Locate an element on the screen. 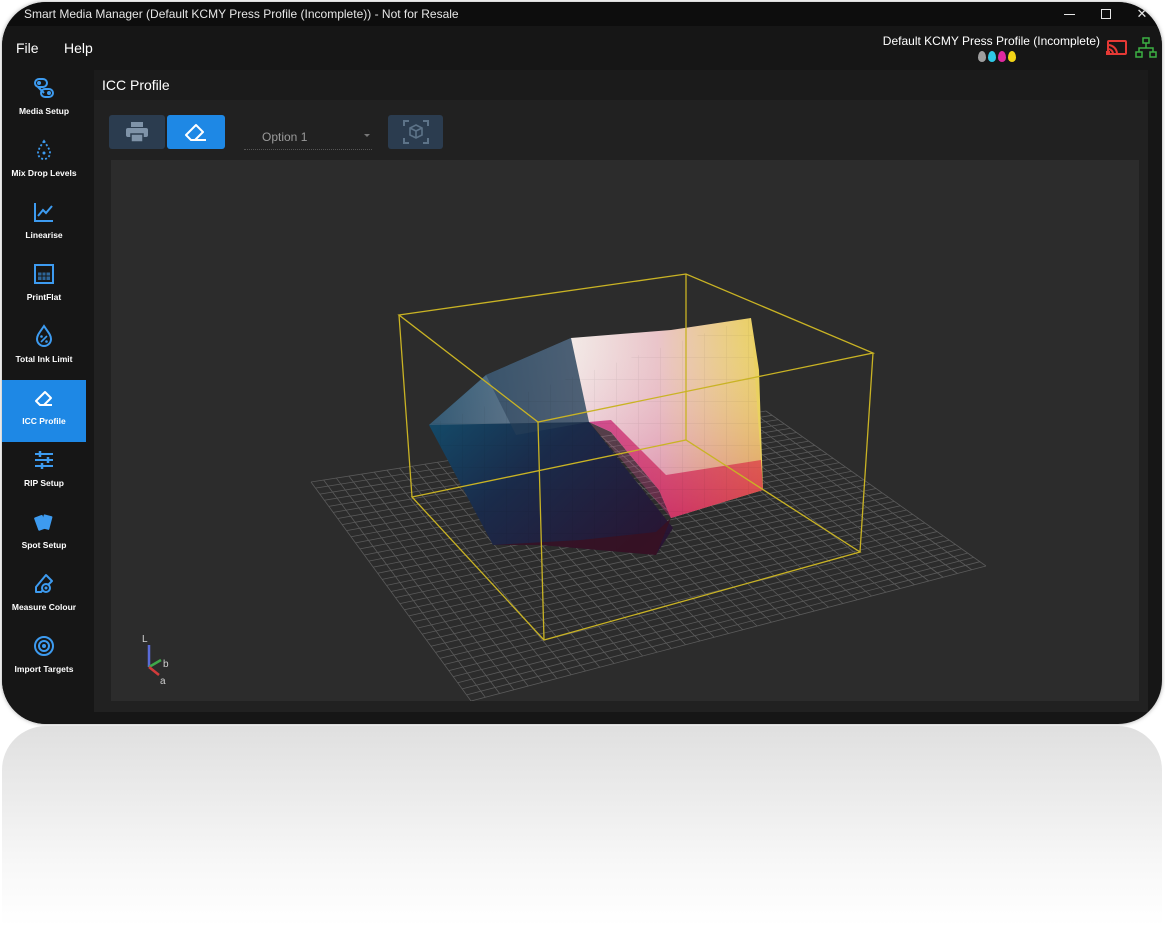 The image size is (1165, 927). panel-header: ICC Profile is located at coordinates (621, 85).